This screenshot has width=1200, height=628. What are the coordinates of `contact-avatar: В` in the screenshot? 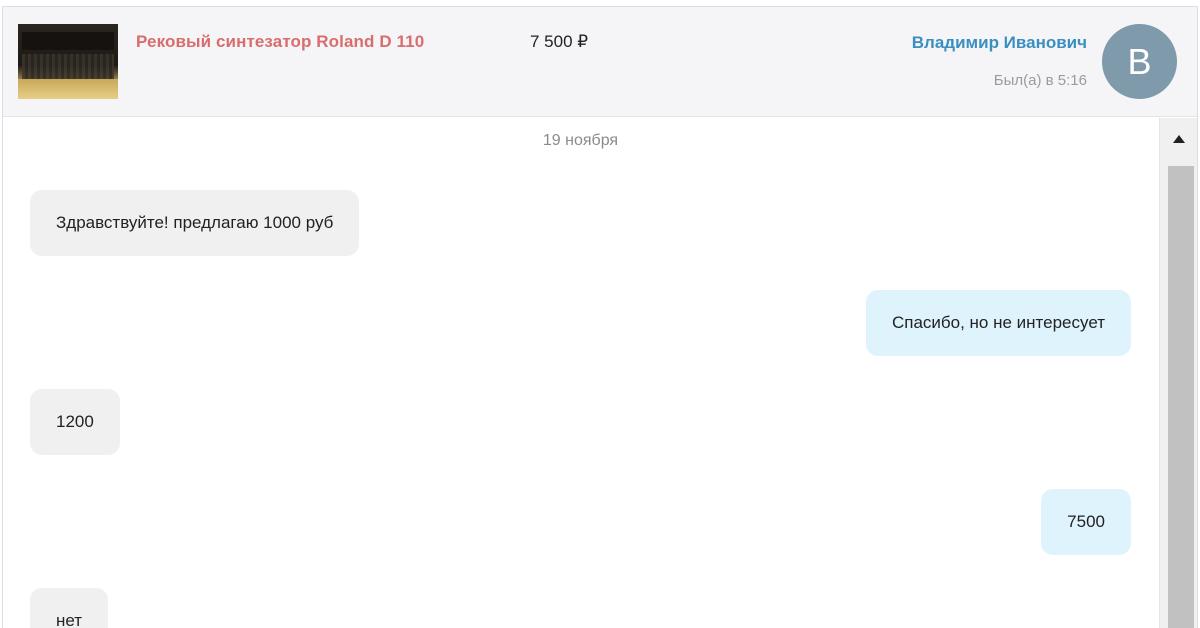 It's located at (1139, 61).